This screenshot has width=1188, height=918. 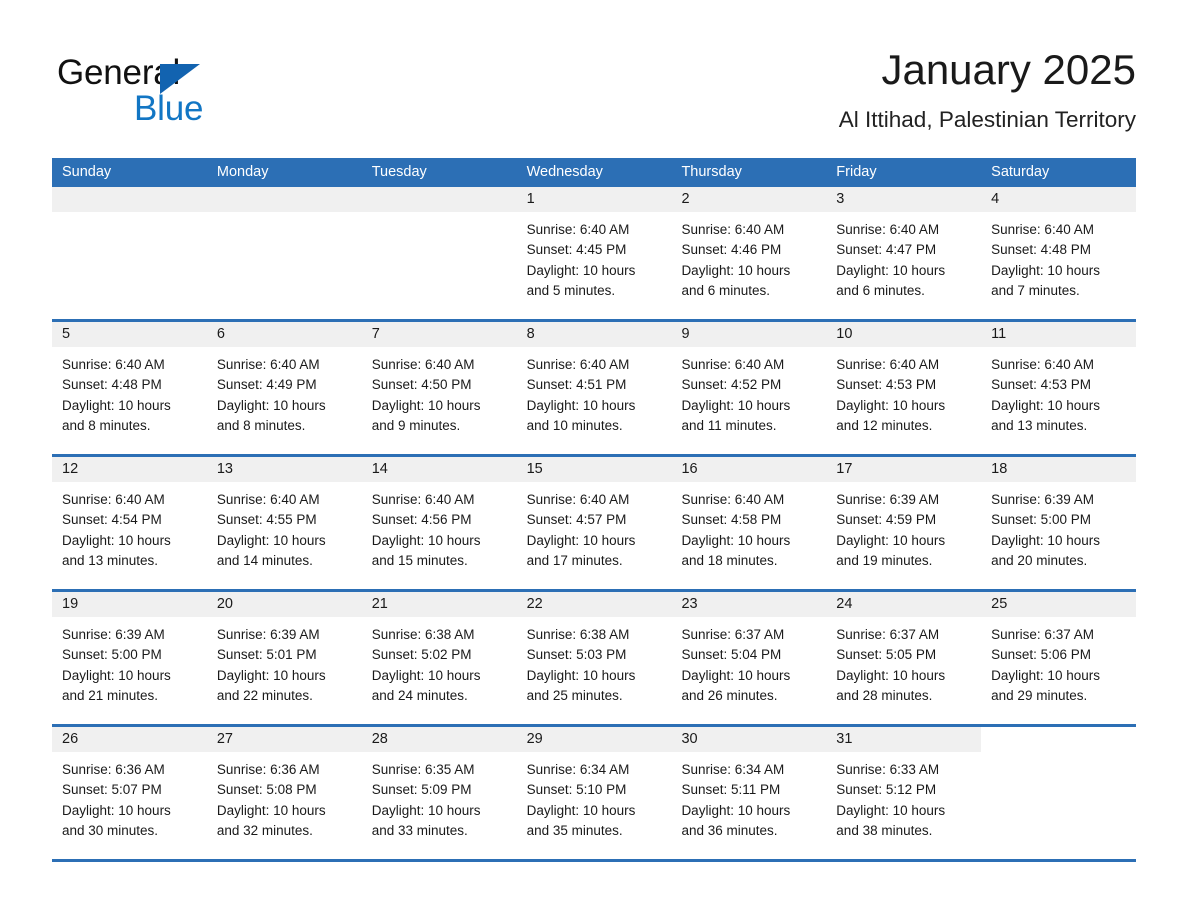 What do you see at coordinates (574, 830) in the screenshot?
I see `daylight-text-line2: and 35 minutes.` at bounding box center [574, 830].